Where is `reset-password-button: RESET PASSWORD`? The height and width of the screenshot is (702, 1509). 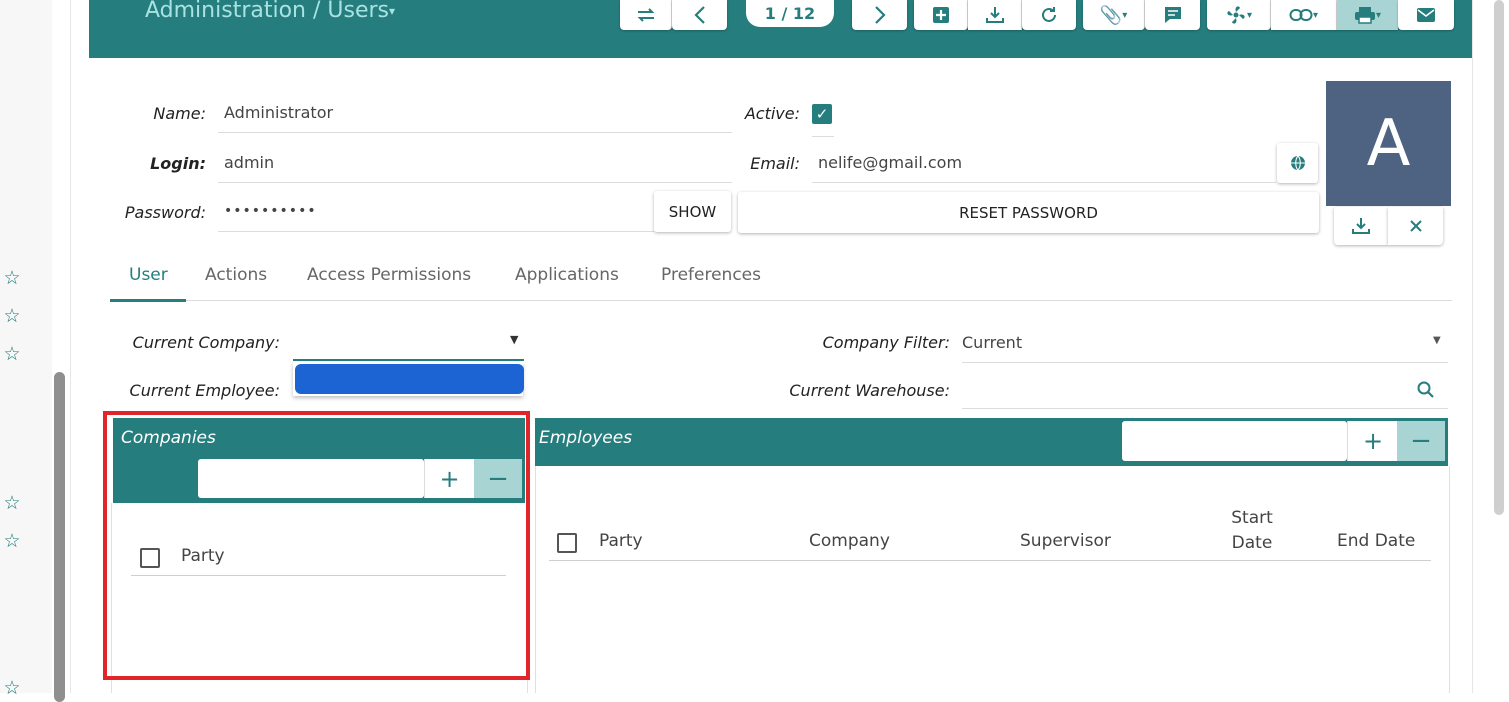
reset-password-button: RESET PASSWORD is located at coordinates (1028, 212).